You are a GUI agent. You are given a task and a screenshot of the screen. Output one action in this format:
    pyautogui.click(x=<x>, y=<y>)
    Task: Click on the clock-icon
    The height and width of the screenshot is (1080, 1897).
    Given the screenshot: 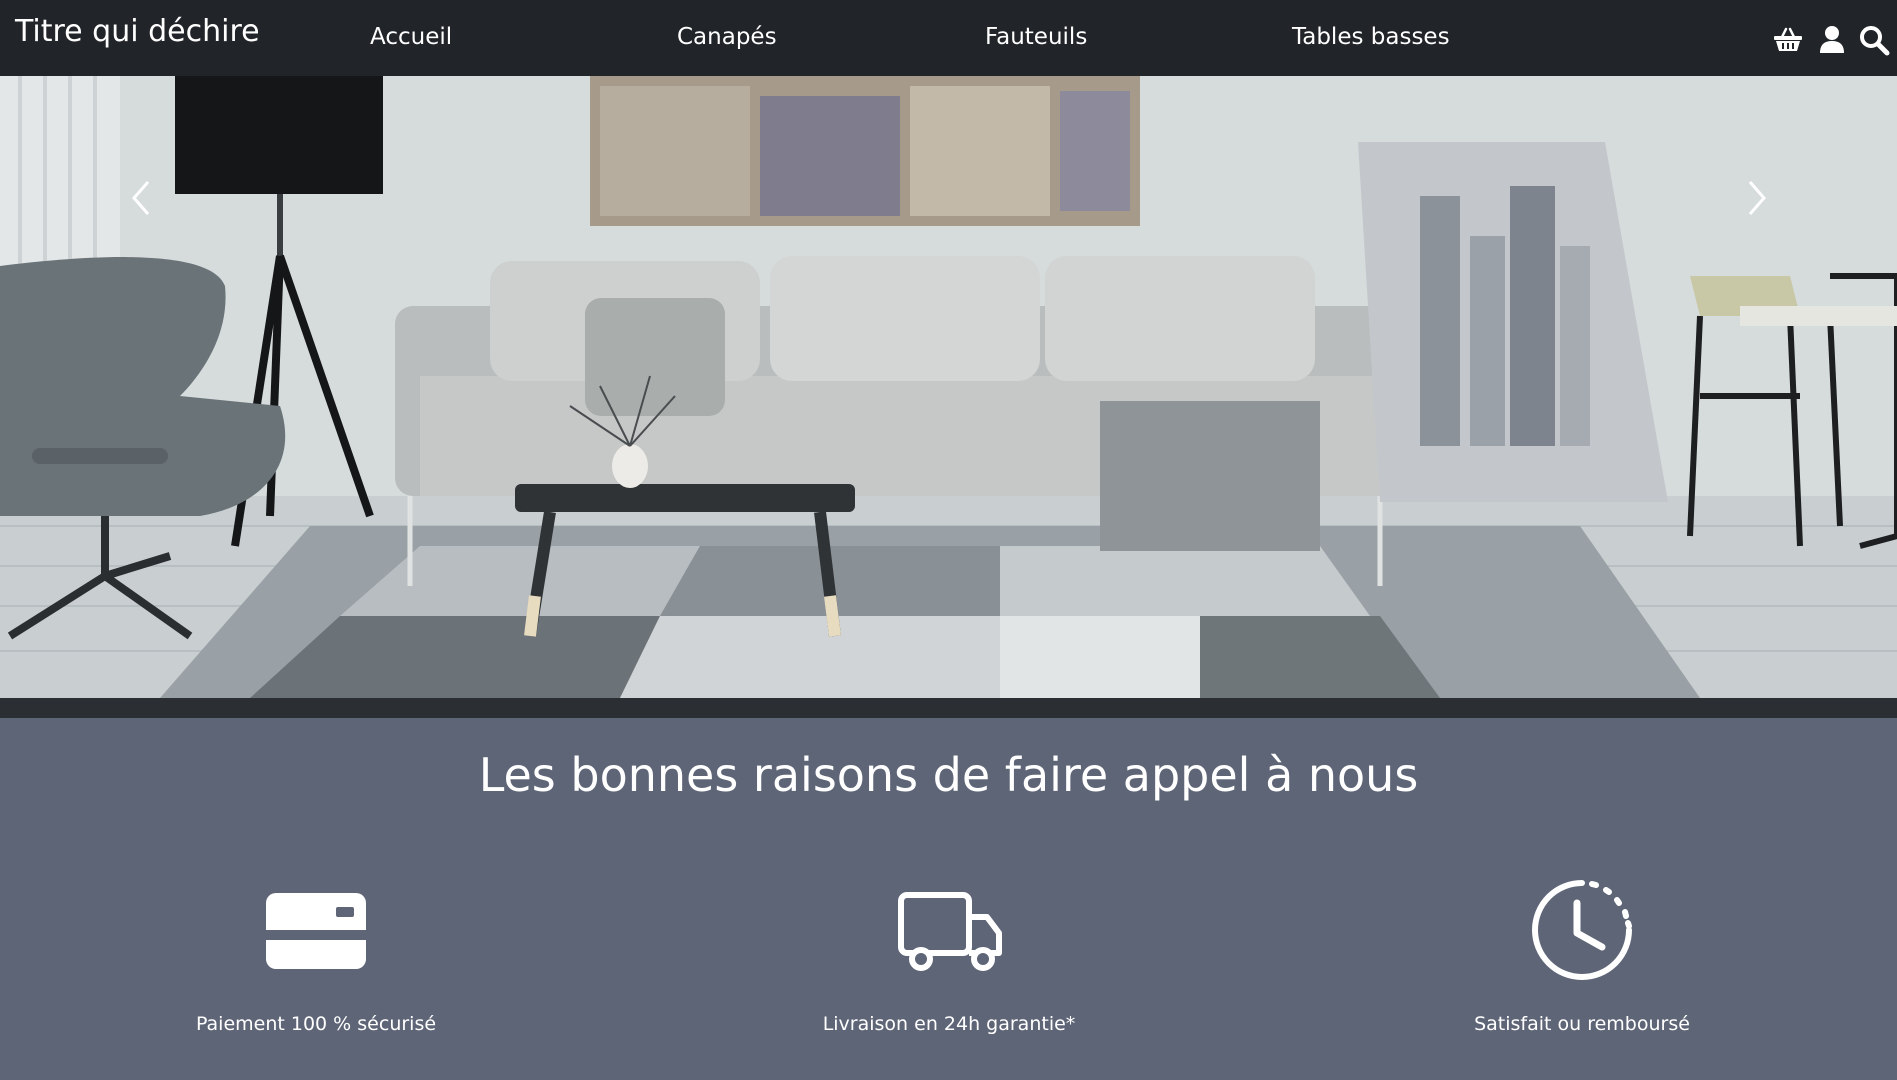 What is the action you would take?
    pyautogui.click(x=1582, y=930)
    